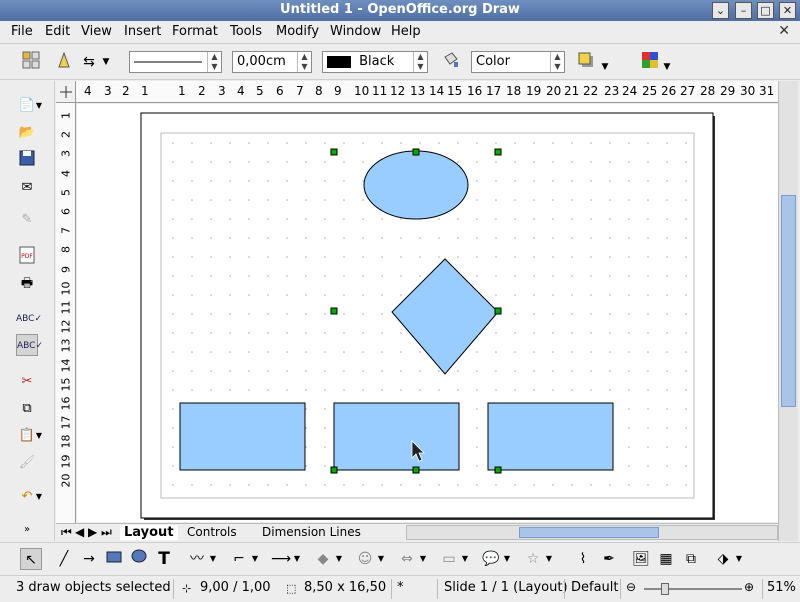 This screenshot has height=602, width=800. Describe the element at coordinates (106, 532) in the screenshot. I see `tab-nav-last-icon: ⏭` at that location.